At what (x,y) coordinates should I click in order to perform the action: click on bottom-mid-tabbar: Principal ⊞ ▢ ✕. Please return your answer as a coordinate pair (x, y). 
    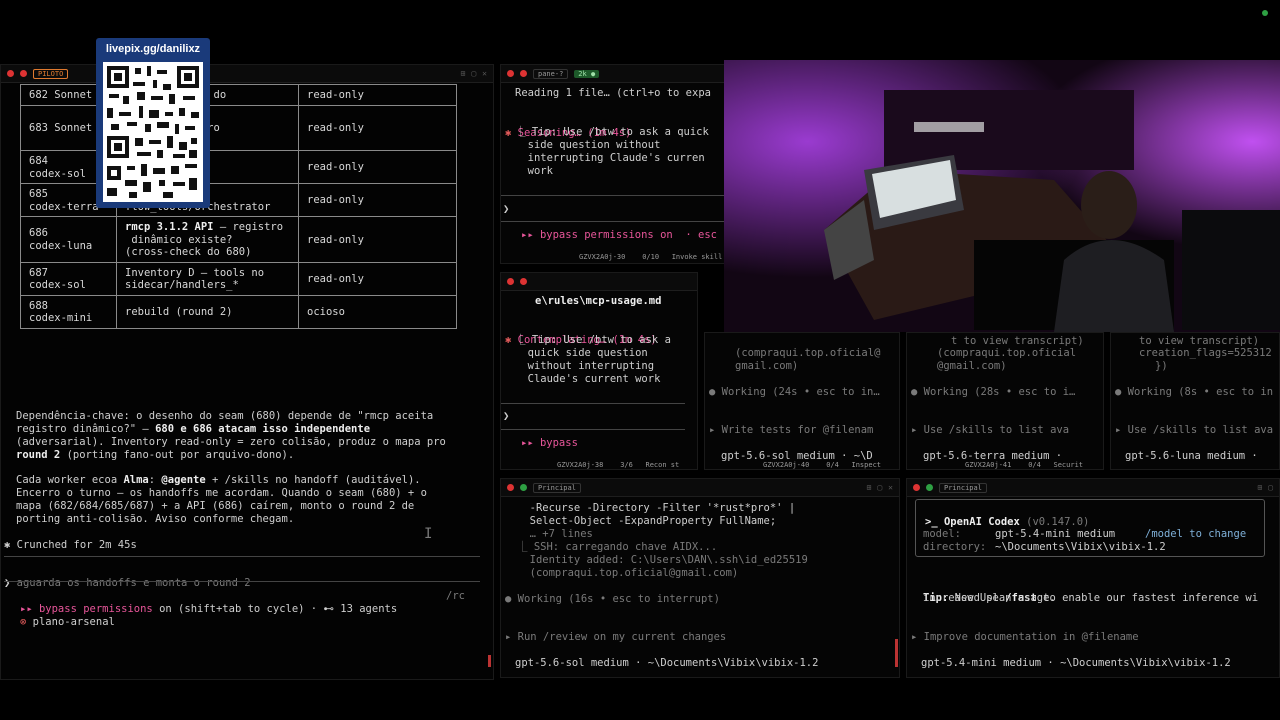
    Looking at the image, I should click on (700, 488).